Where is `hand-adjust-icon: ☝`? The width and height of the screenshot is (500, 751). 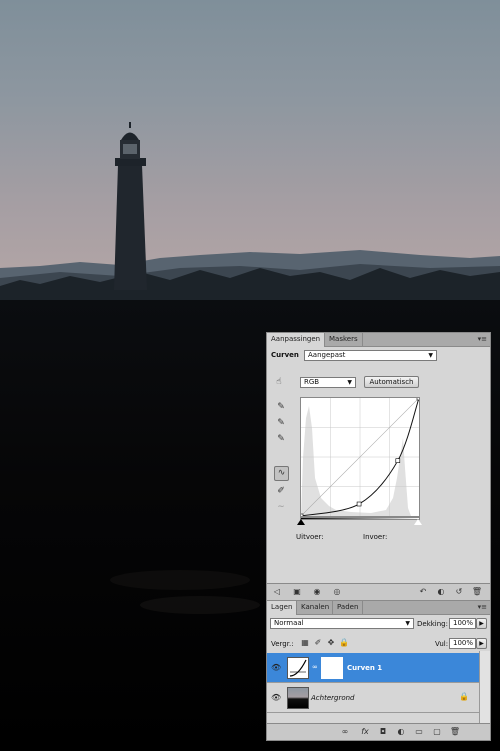 hand-adjust-icon: ☝ is located at coordinates (279, 382).